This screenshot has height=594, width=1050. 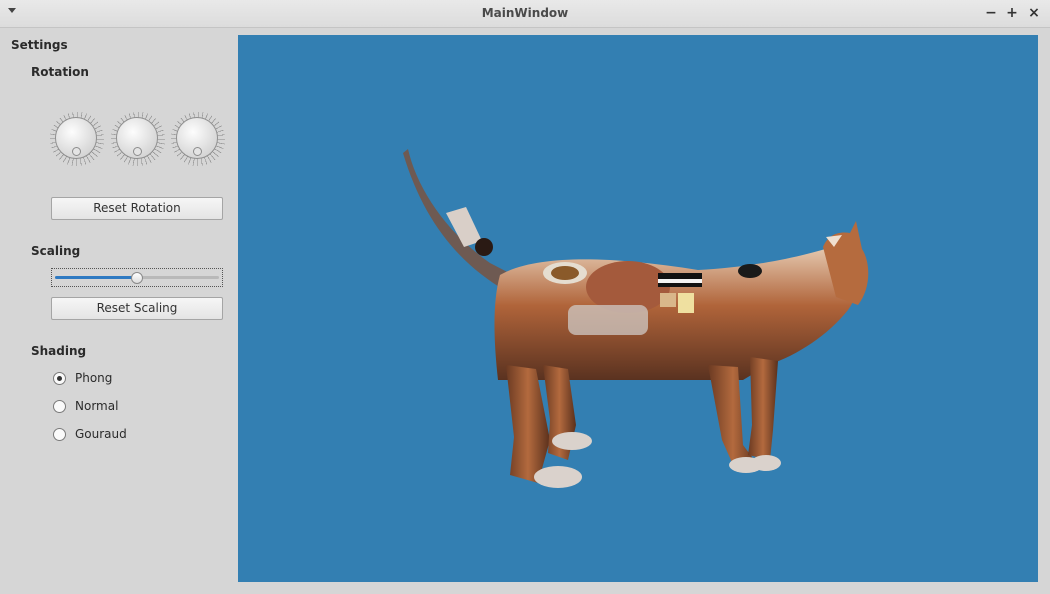 What do you see at coordinates (680, 281) in the screenshot?
I see `cat-stripe-light` at bounding box center [680, 281].